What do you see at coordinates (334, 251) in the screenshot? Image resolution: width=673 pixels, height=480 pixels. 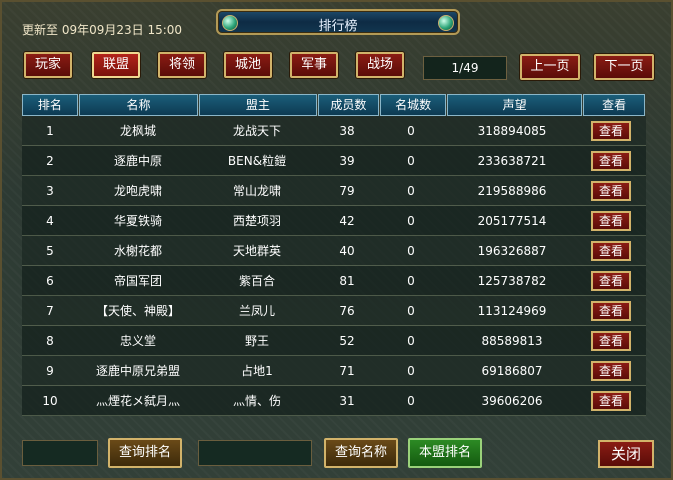 I see `table-row: 5 水榭花都 天地群英 40 0 196326887 查看` at bounding box center [334, 251].